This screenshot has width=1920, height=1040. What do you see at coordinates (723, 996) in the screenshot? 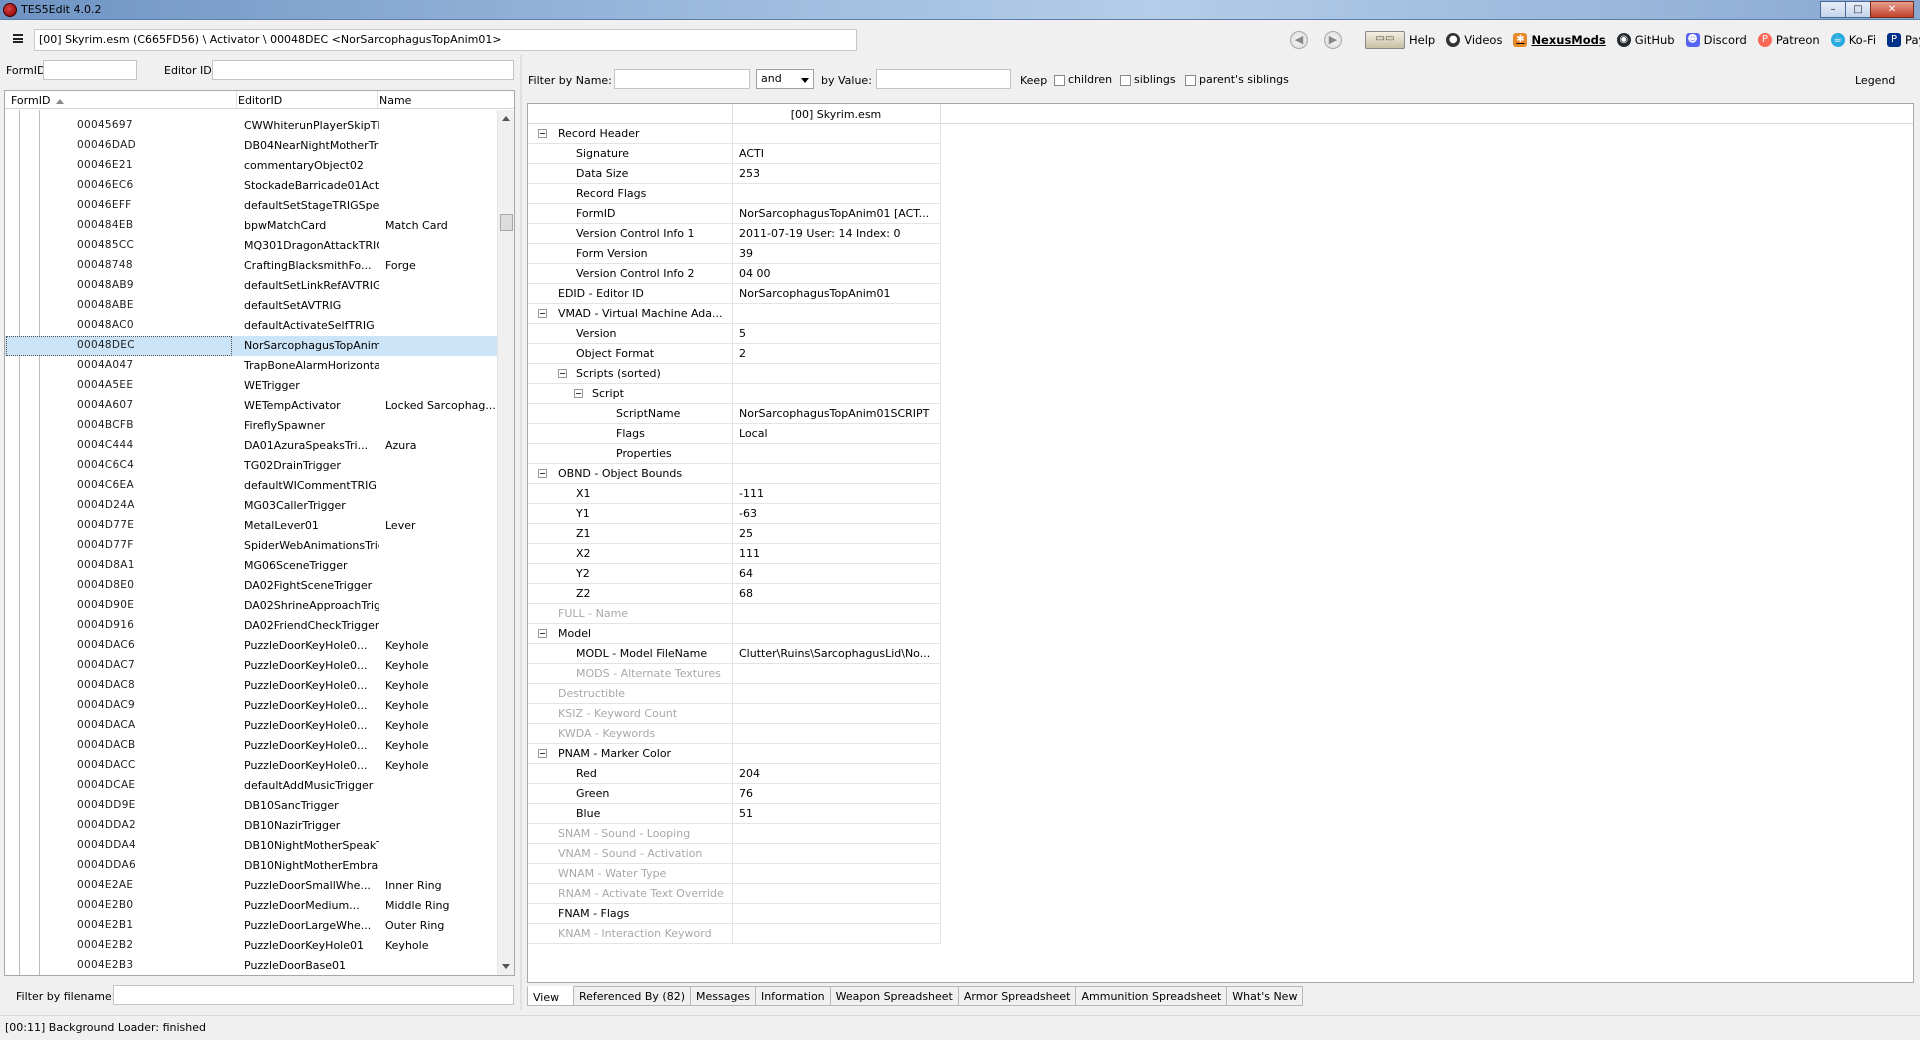
I see `tab-messages: Messages` at bounding box center [723, 996].